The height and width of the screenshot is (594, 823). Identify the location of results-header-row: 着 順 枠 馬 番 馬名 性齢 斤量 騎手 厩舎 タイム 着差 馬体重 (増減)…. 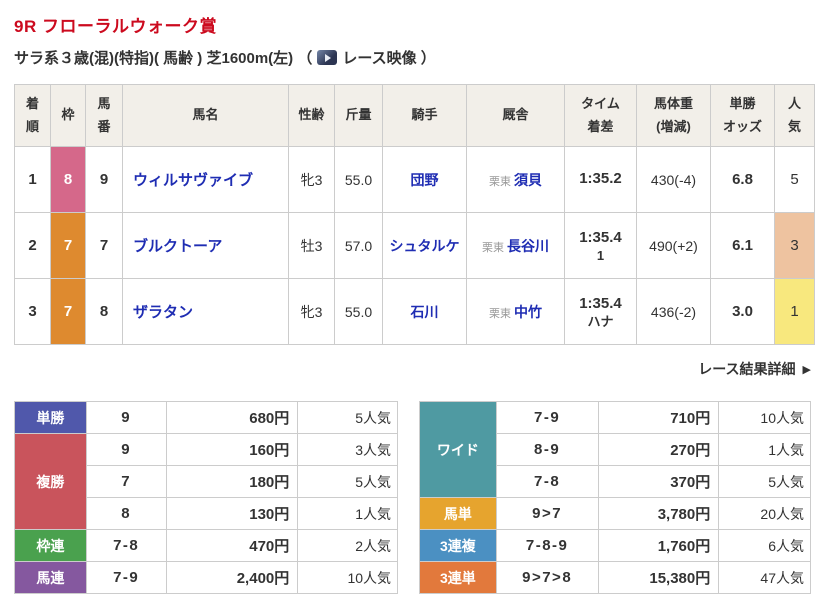
(414, 115).